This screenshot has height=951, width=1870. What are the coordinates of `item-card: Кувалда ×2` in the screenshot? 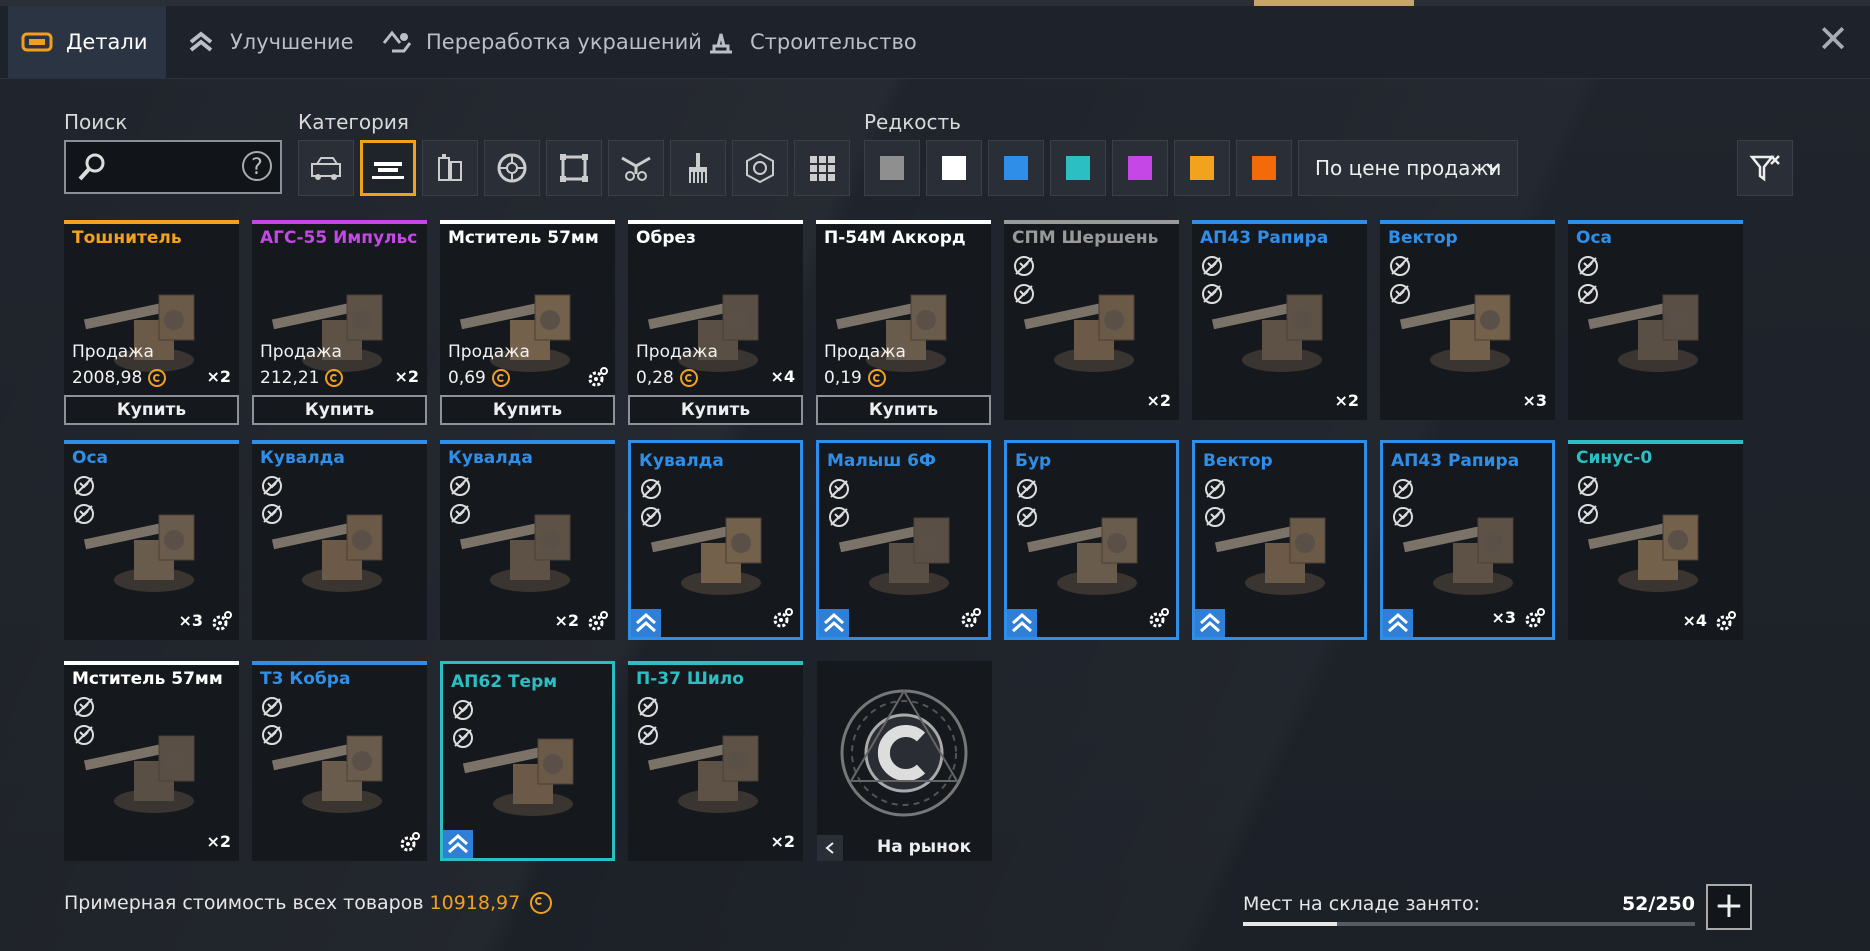 It's located at (527, 540).